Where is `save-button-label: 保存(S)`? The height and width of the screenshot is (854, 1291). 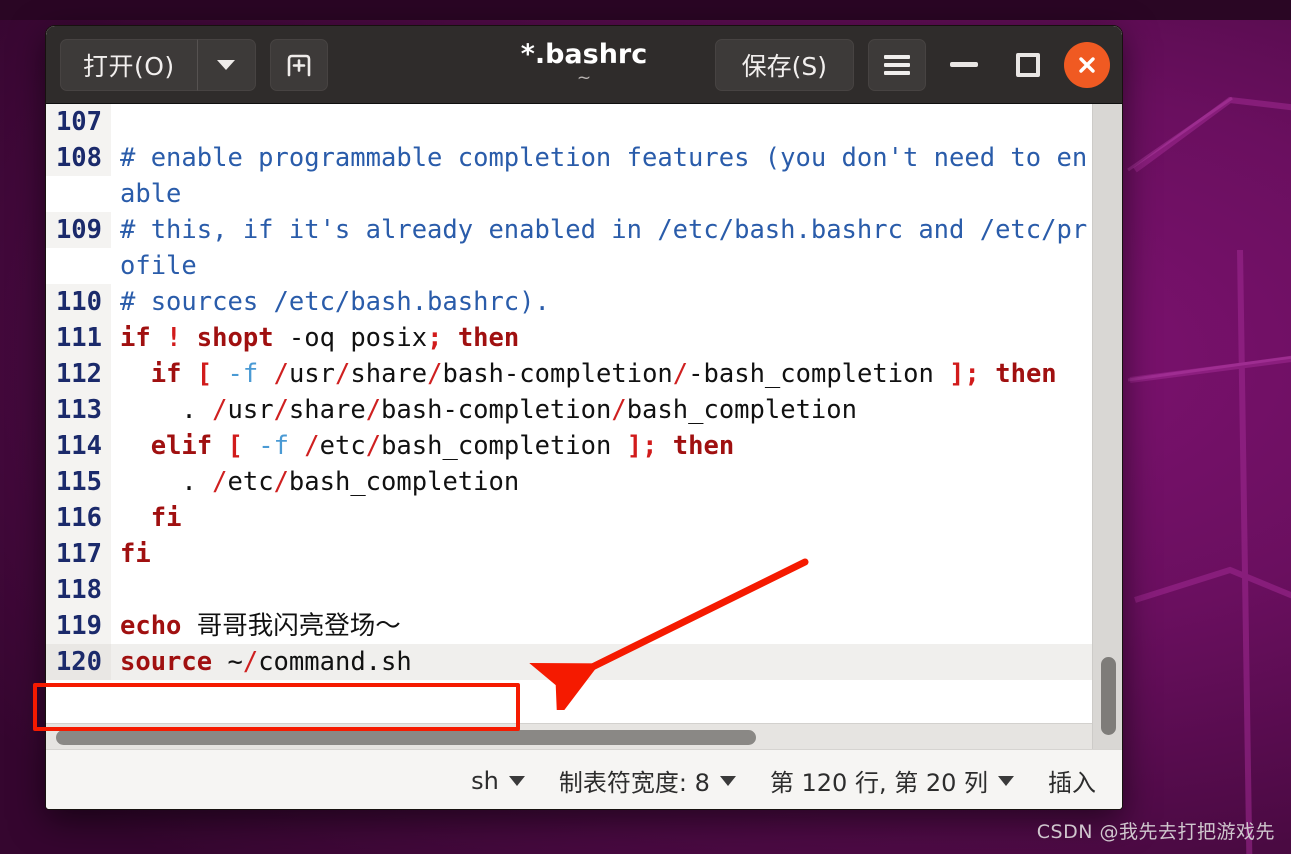
save-button-label: 保存(S) is located at coordinates (784, 66).